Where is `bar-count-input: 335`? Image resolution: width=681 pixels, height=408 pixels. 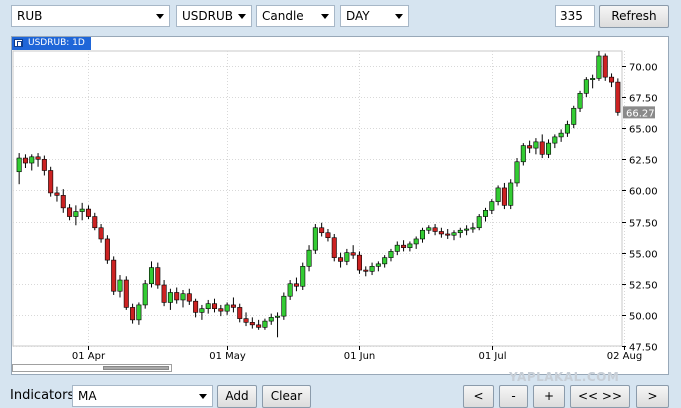 bar-count-input: 335 is located at coordinates (575, 16).